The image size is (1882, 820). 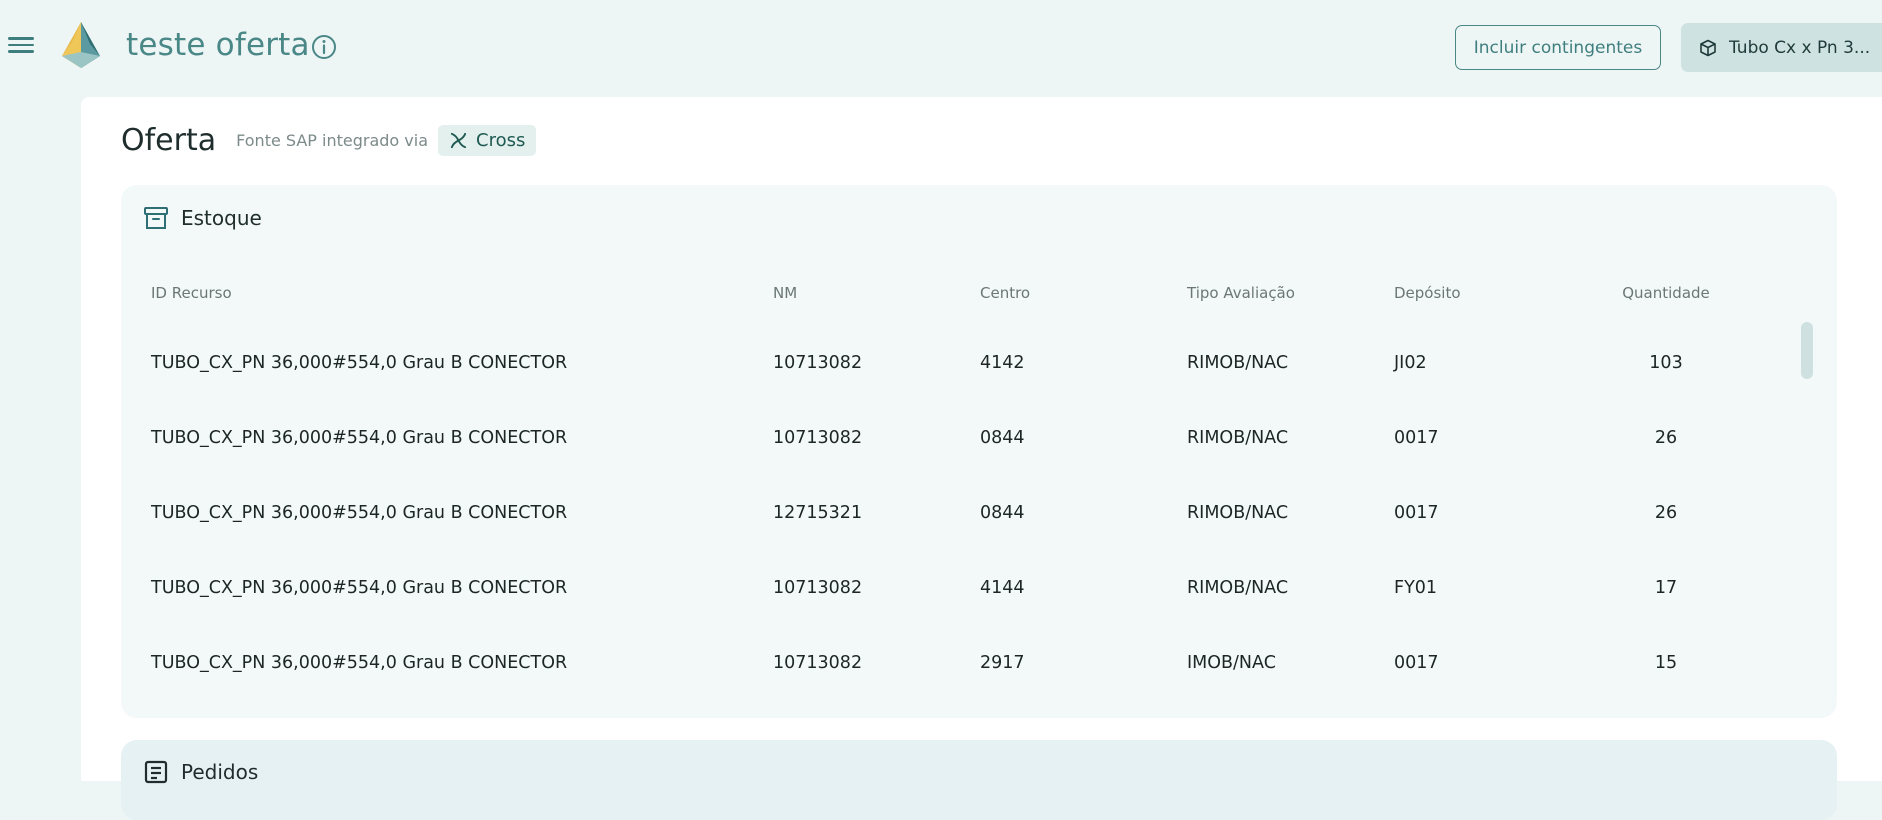 What do you see at coordinates (979, 780) in the screenshot?
I see `orders-section: Pedidos` at bounding box center [979, 780].